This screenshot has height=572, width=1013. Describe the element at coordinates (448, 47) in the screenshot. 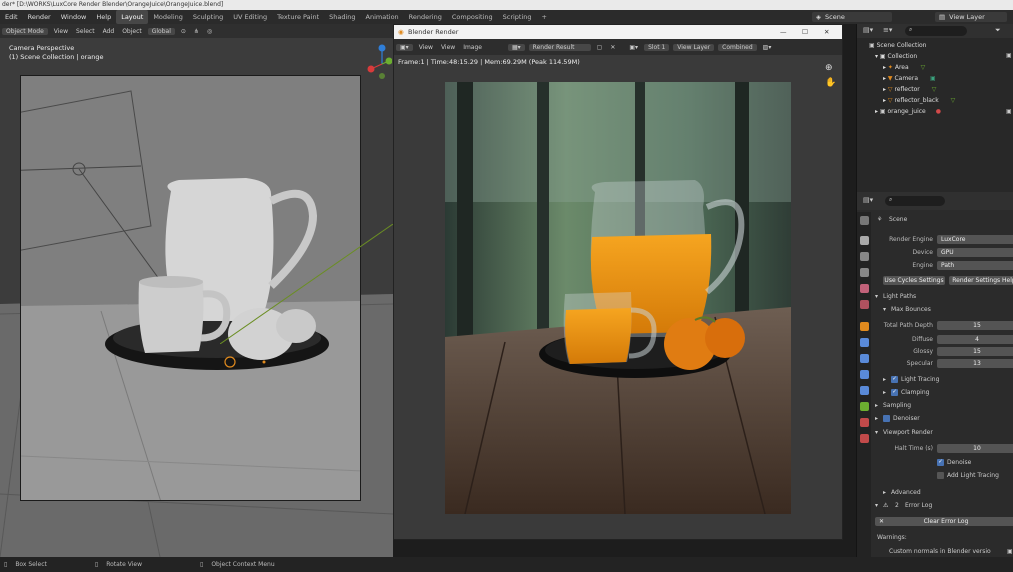

I see `image-menu-view-2: View` at that location.